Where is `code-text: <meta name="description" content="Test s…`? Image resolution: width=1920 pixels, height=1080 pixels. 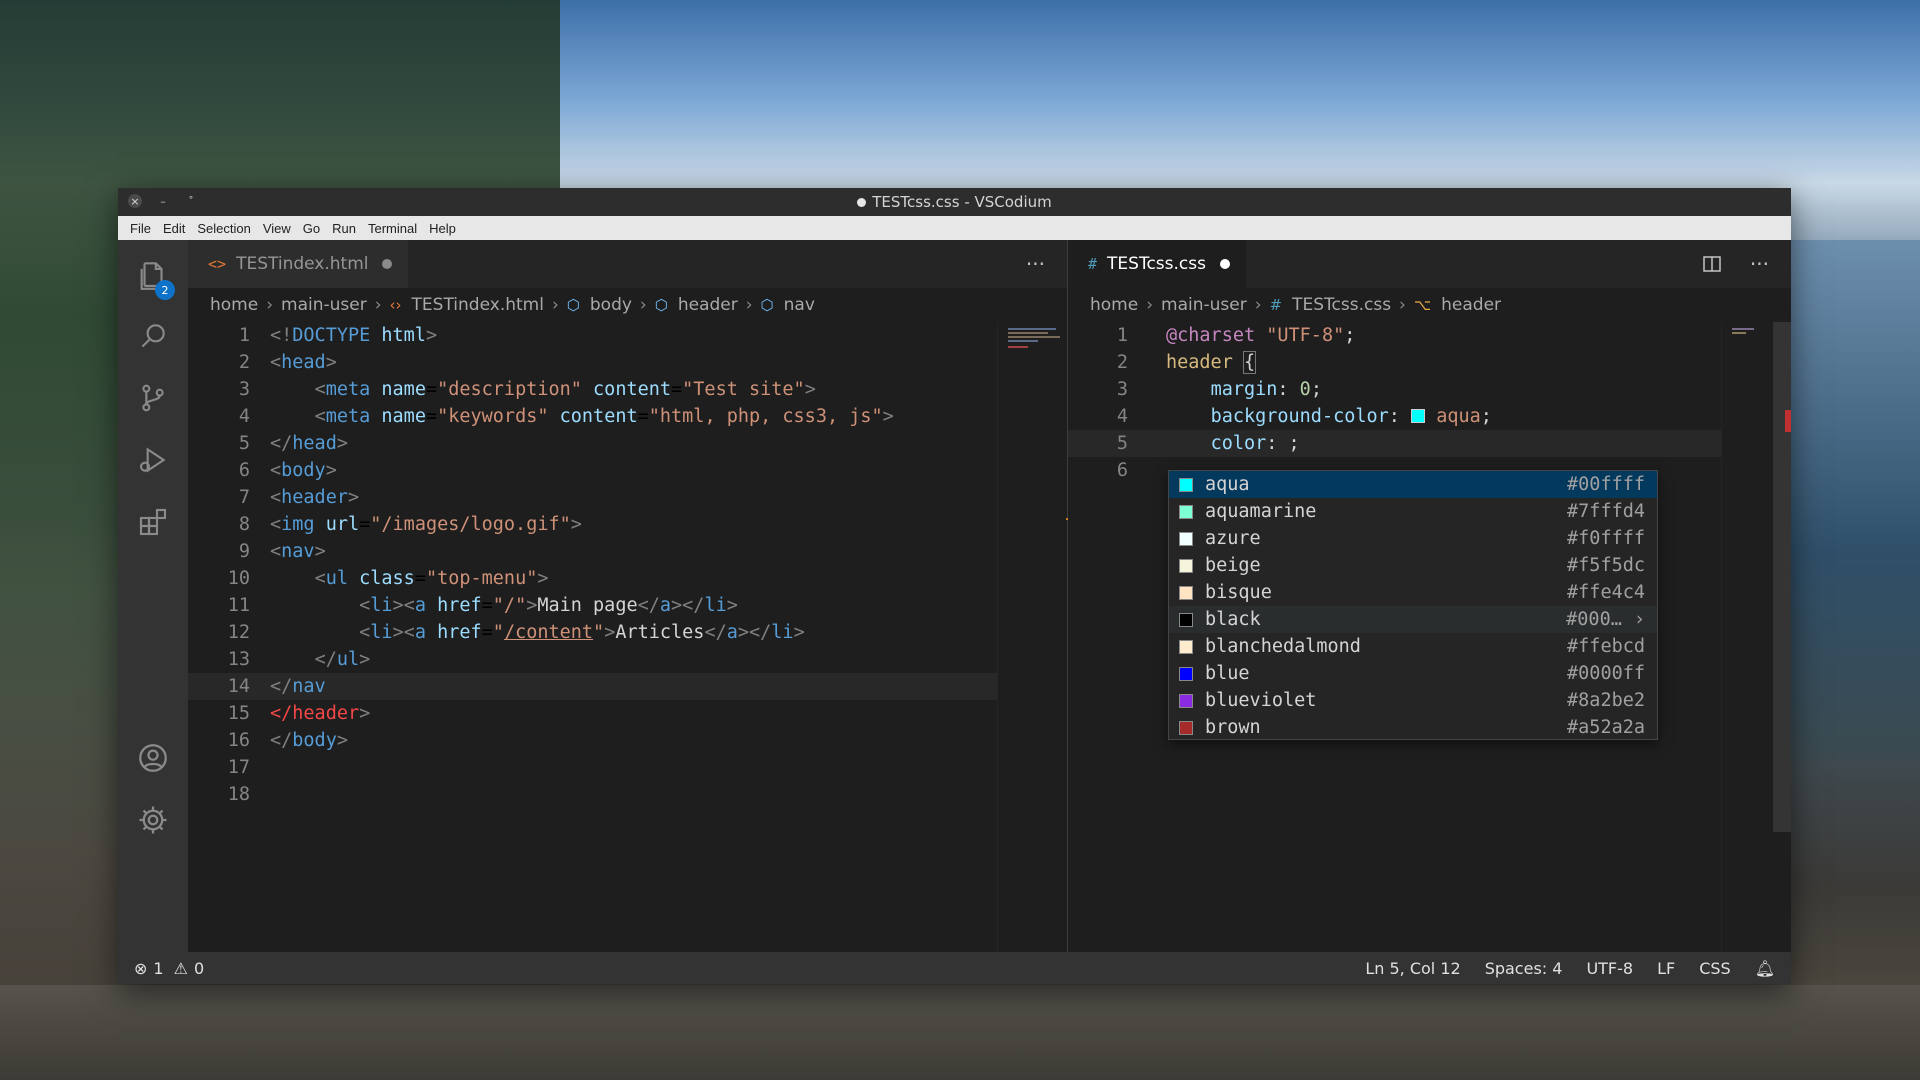
code-text: <meta name="description" content="Test s… is located at coordinates (565, 389).